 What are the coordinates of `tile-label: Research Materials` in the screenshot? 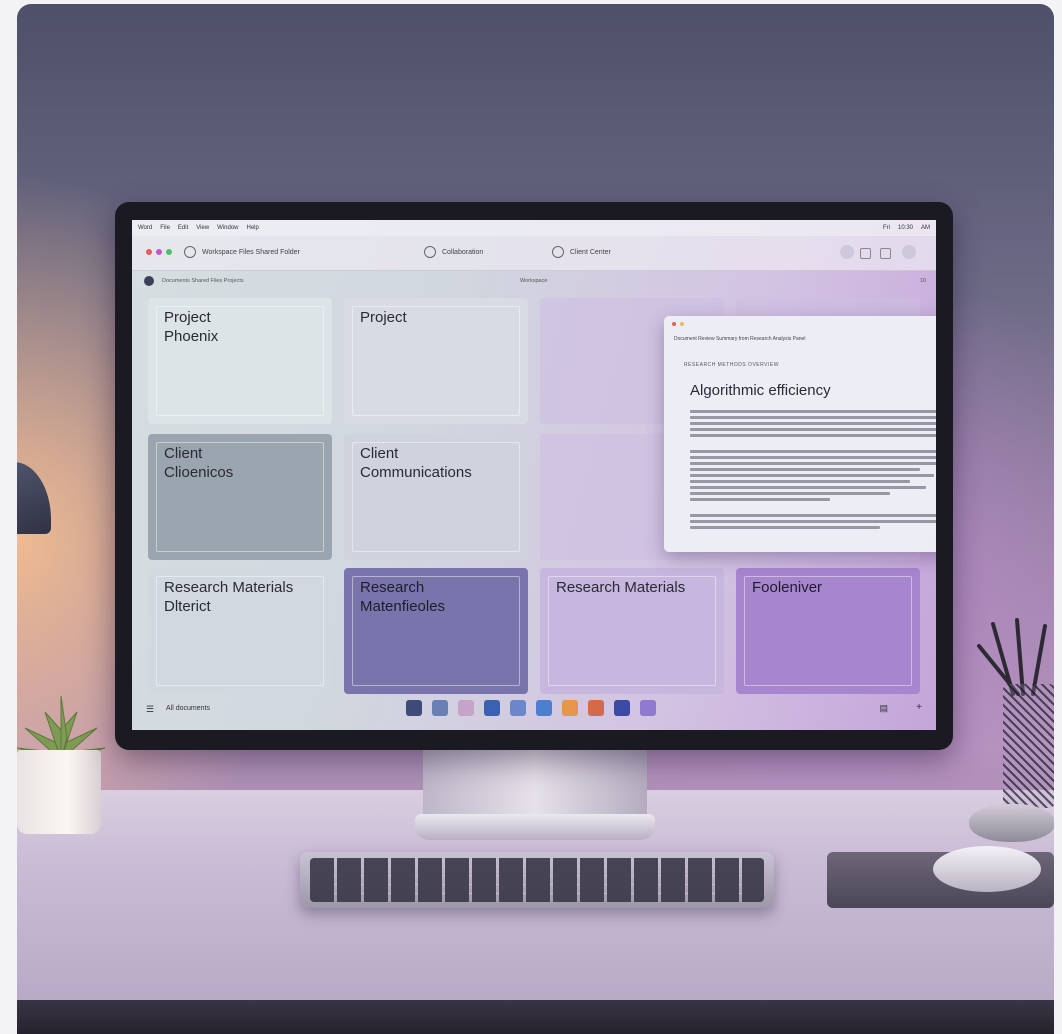 It's located at (621, 587).